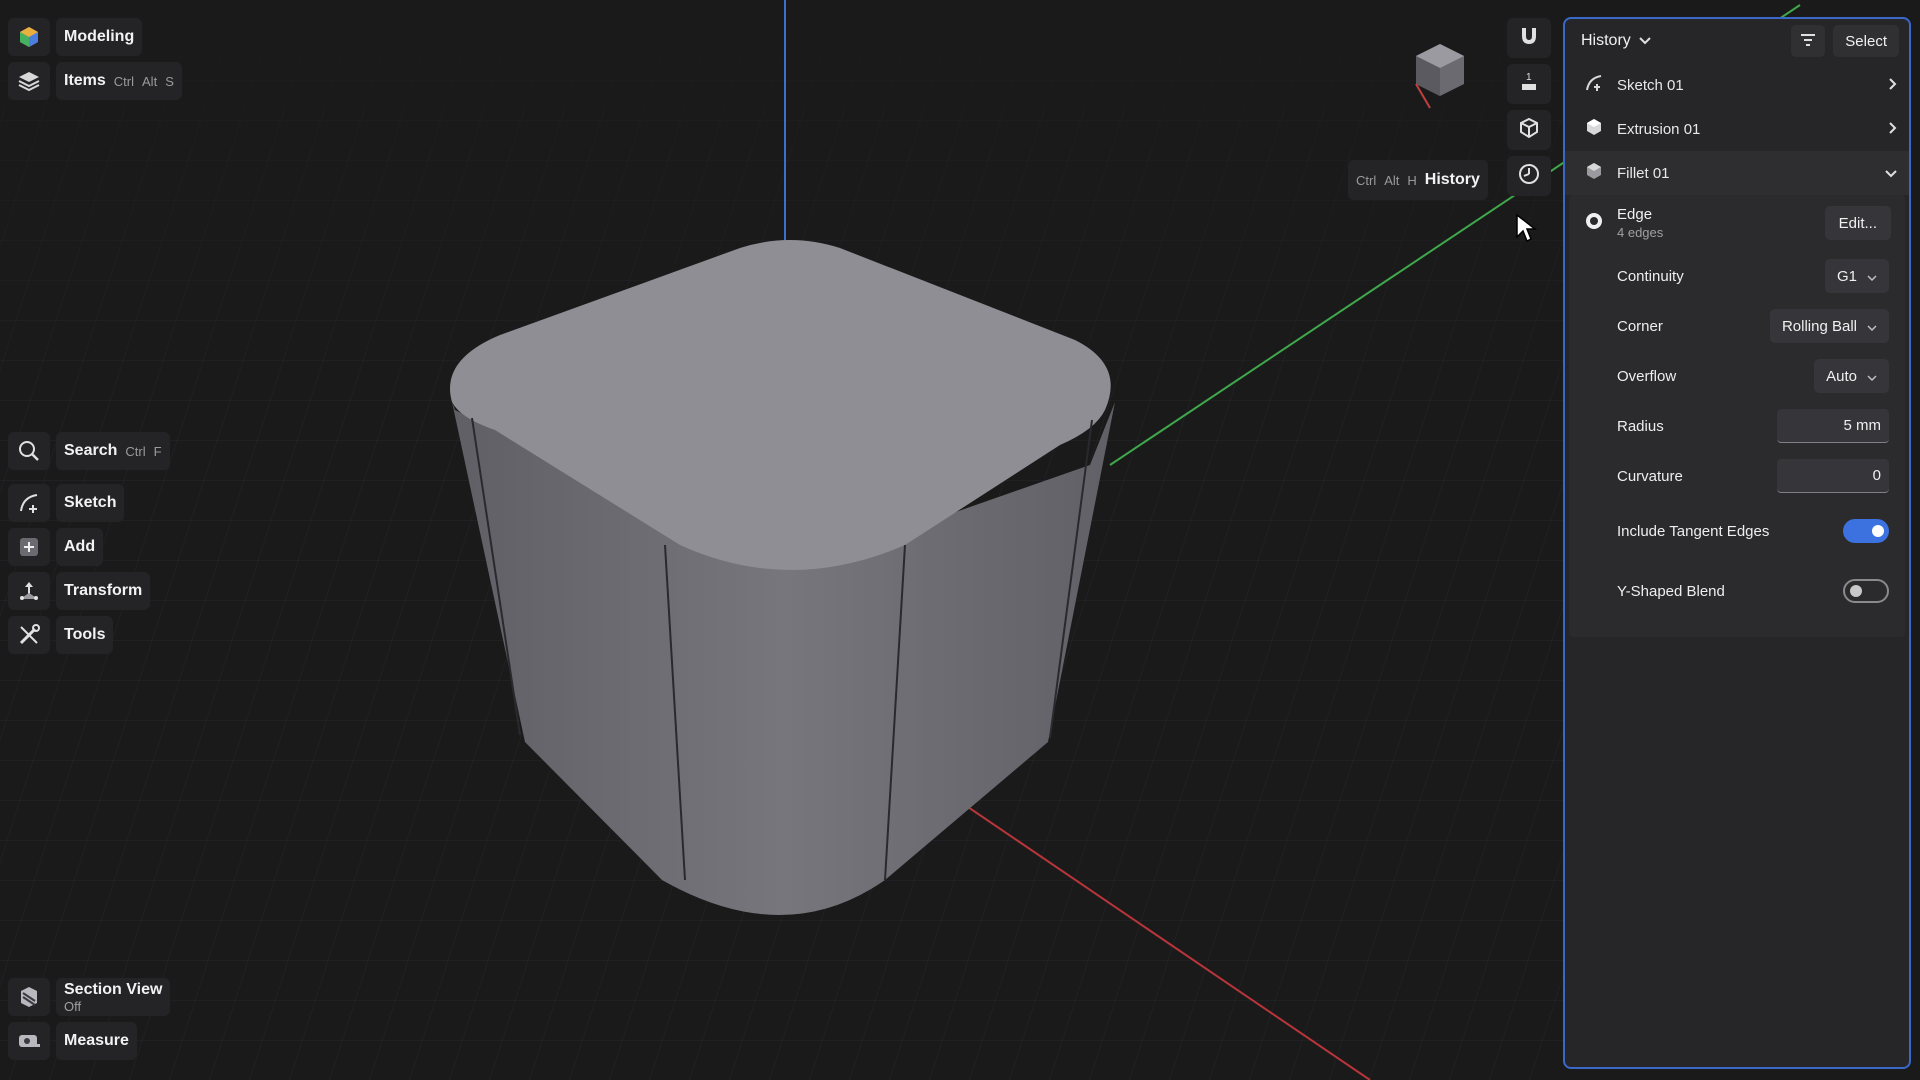 The width and height of the screenshot is (1920, 1080). I want to click on continuity-value: G1, so click(1846, 276).